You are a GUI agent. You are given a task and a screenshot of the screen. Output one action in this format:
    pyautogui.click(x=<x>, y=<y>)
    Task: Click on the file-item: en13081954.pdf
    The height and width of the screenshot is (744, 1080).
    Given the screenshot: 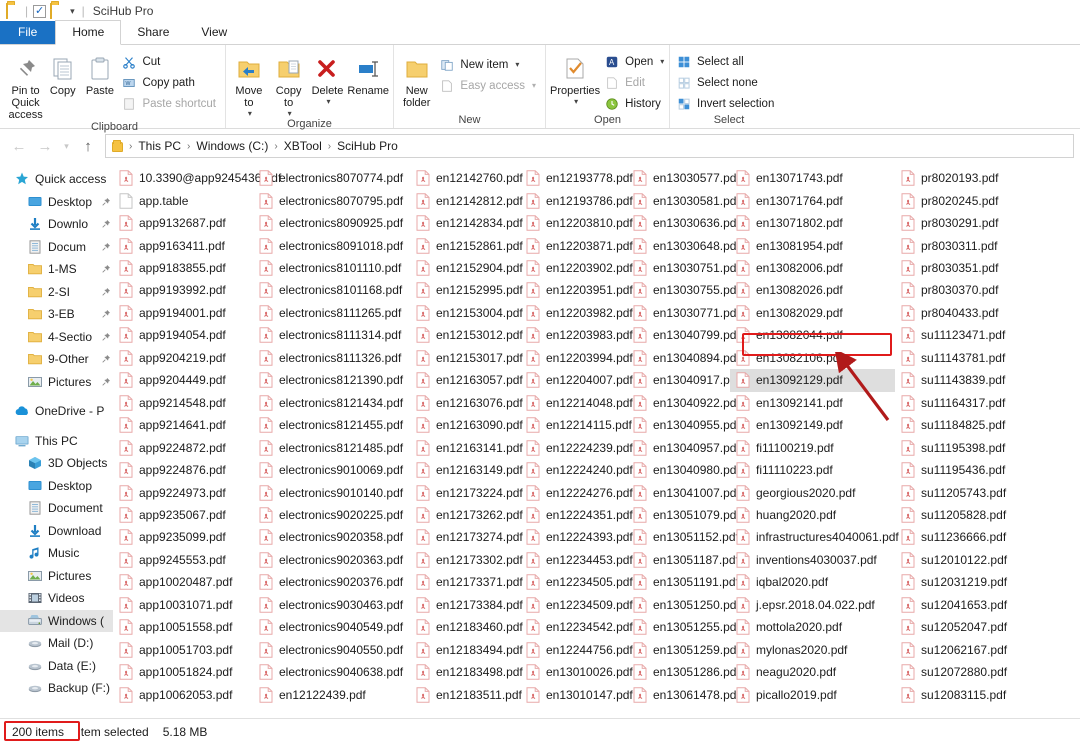 What is the action you would take?
    pyautogui.click(x=812, y=245)
    